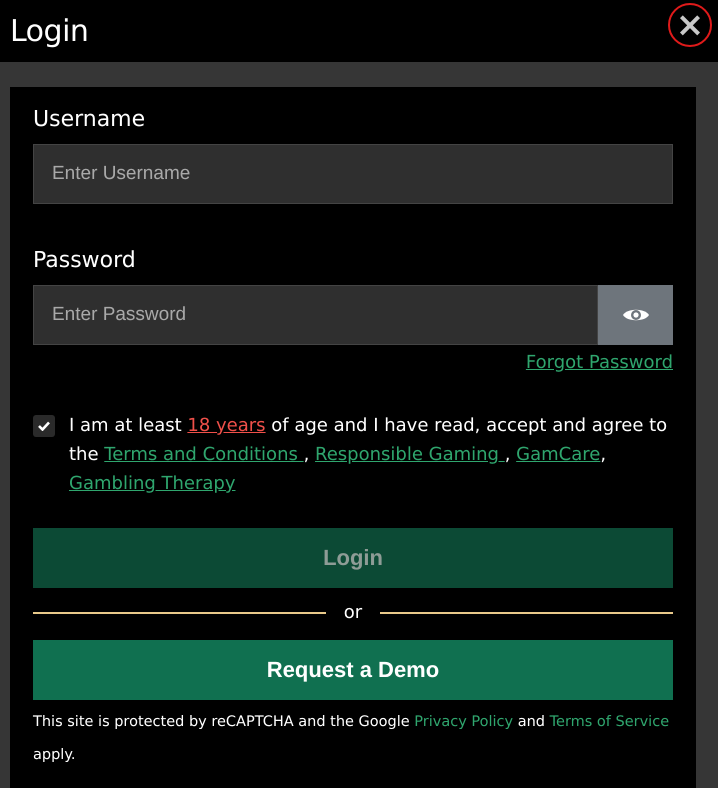  Describe the element at coordinates (315, 315) in the screenshot. I see `password-field: Enter Password` at that location.